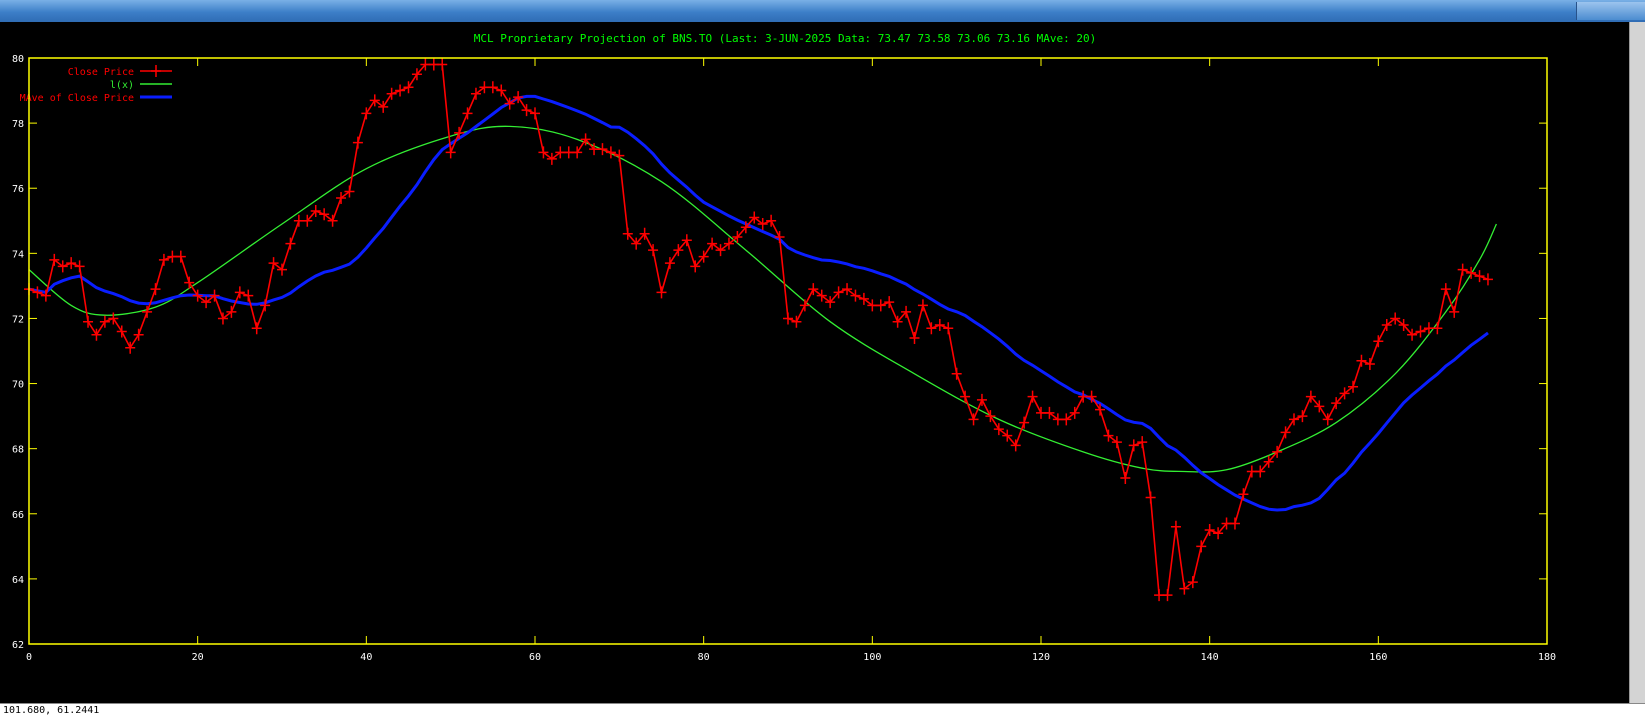 This screenshot has width=1645, height=719. Describe the element at coordinates (18, 450) in the screenshot. I see `y-tick-label: 68` at that location.